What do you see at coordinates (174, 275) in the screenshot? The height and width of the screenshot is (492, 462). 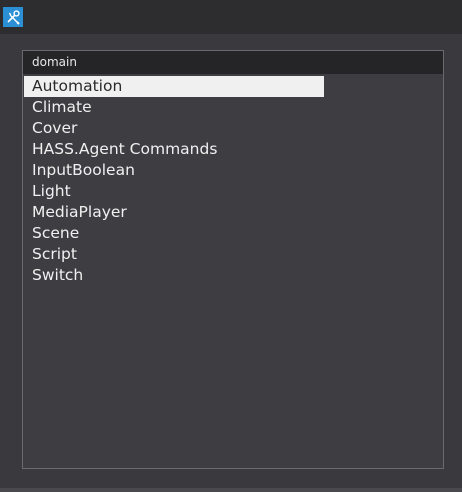 I see `list-item-switch: Switch` at bounding box center [174, 275].